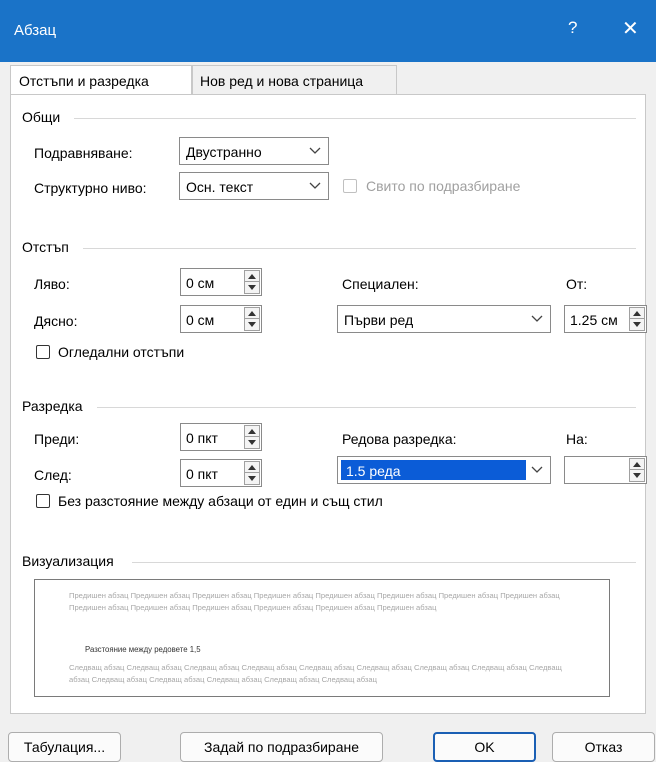 This screenshot has width=656, height=762. What do you see at coordinates (350, 186) in the screenshot?
I see `collapsed-checkbox` at bounding box center [350, 186].